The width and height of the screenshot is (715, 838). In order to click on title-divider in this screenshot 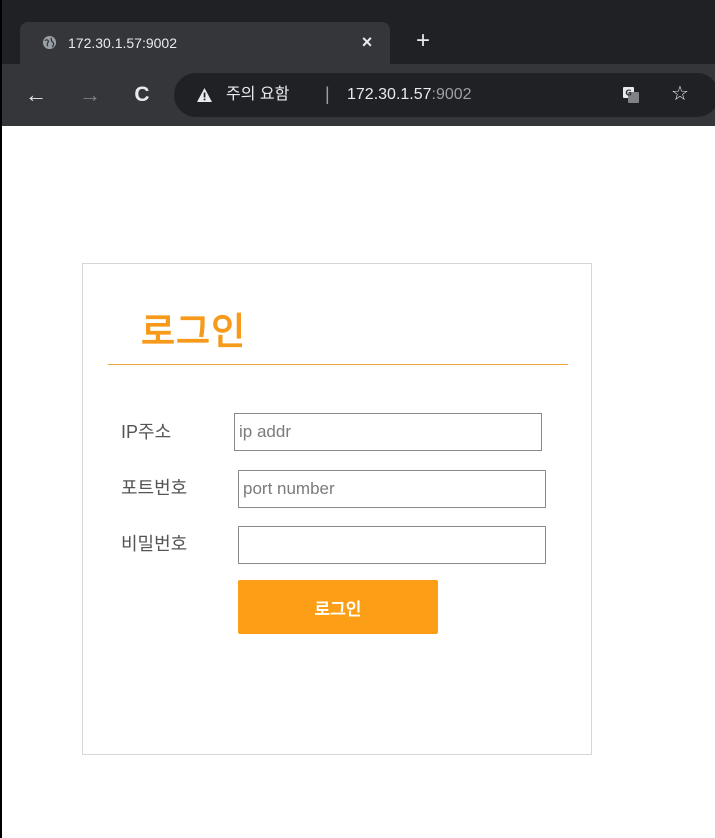, I will do `click(338, 364)`.